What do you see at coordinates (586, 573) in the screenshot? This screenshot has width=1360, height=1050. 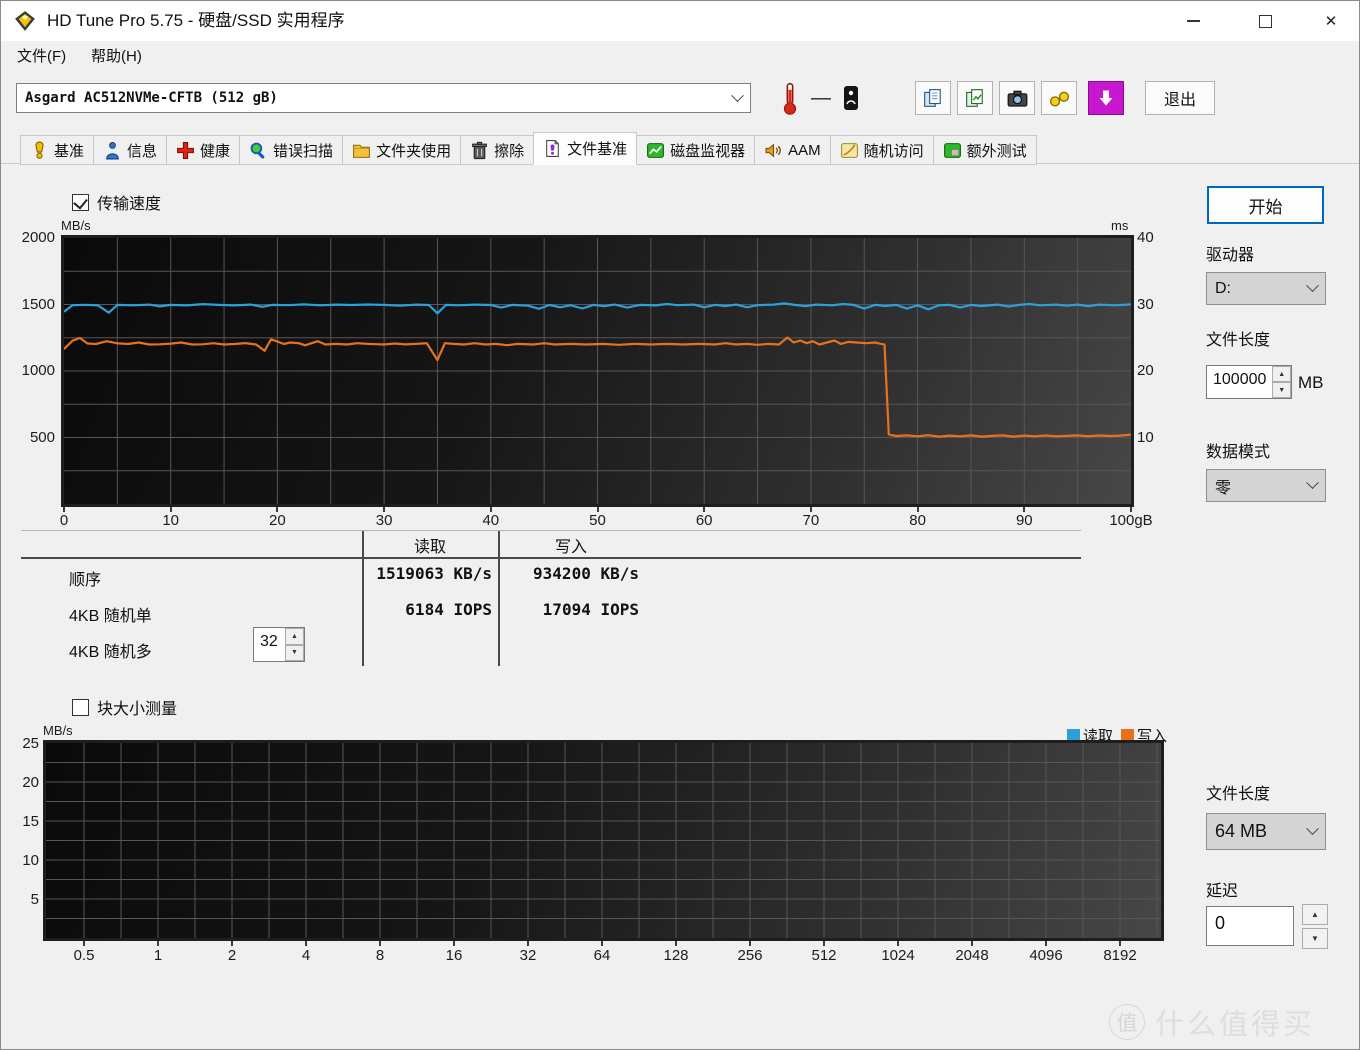 I see `stats-sequential-write: 934200 KB/s` at bounding box center [586, 573].